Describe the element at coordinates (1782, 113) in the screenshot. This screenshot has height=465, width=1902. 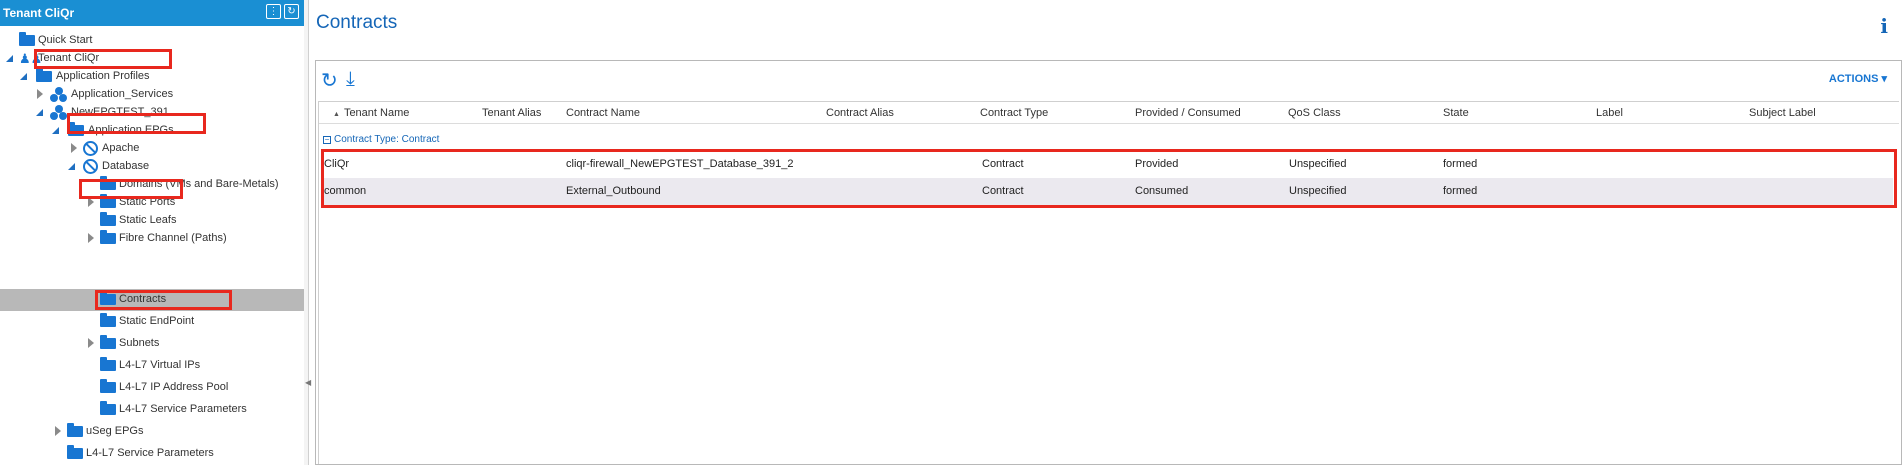
I see `column-header-subject-label: Subject Label` at that location.